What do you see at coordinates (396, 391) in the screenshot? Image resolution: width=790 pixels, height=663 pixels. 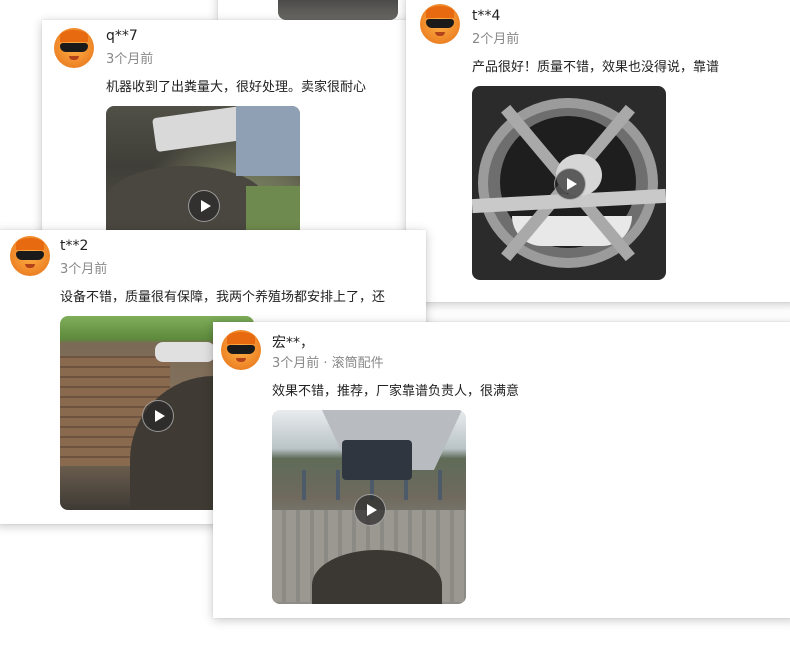 I see `review-comment: 效果不错，推荐，厂家靠谱负责人，很满意` at bounding box center [396, 391].